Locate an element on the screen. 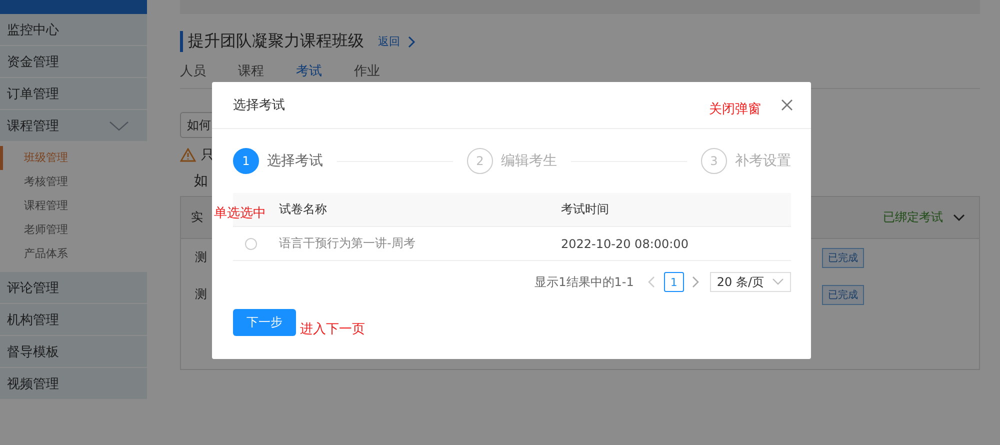  submenu-item: 老师管理 is located at coordinates (73, 230).